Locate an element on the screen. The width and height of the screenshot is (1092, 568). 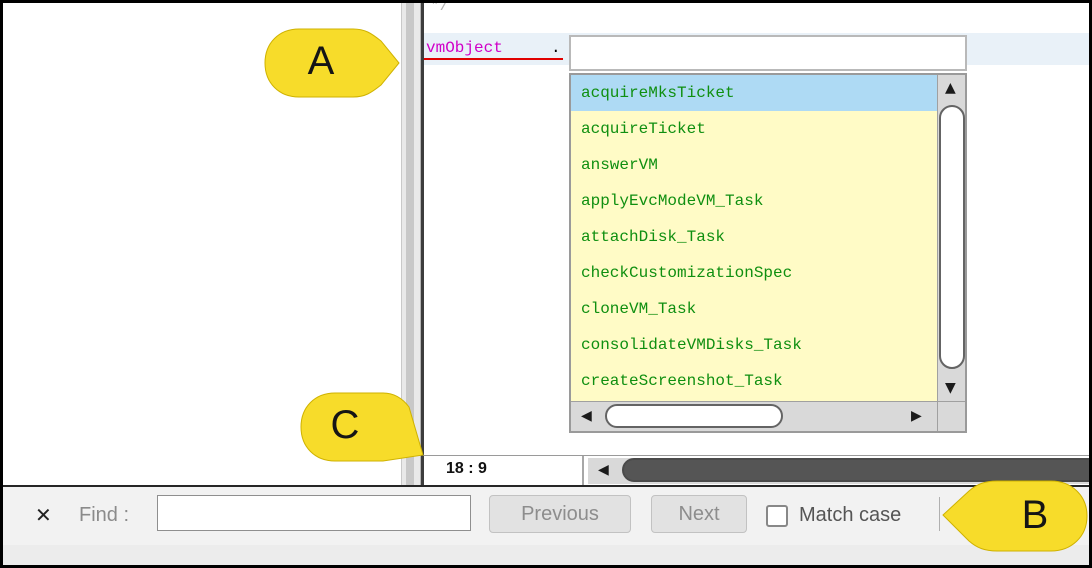
autocomplete-filter-input is located at coordinates (768, 53).